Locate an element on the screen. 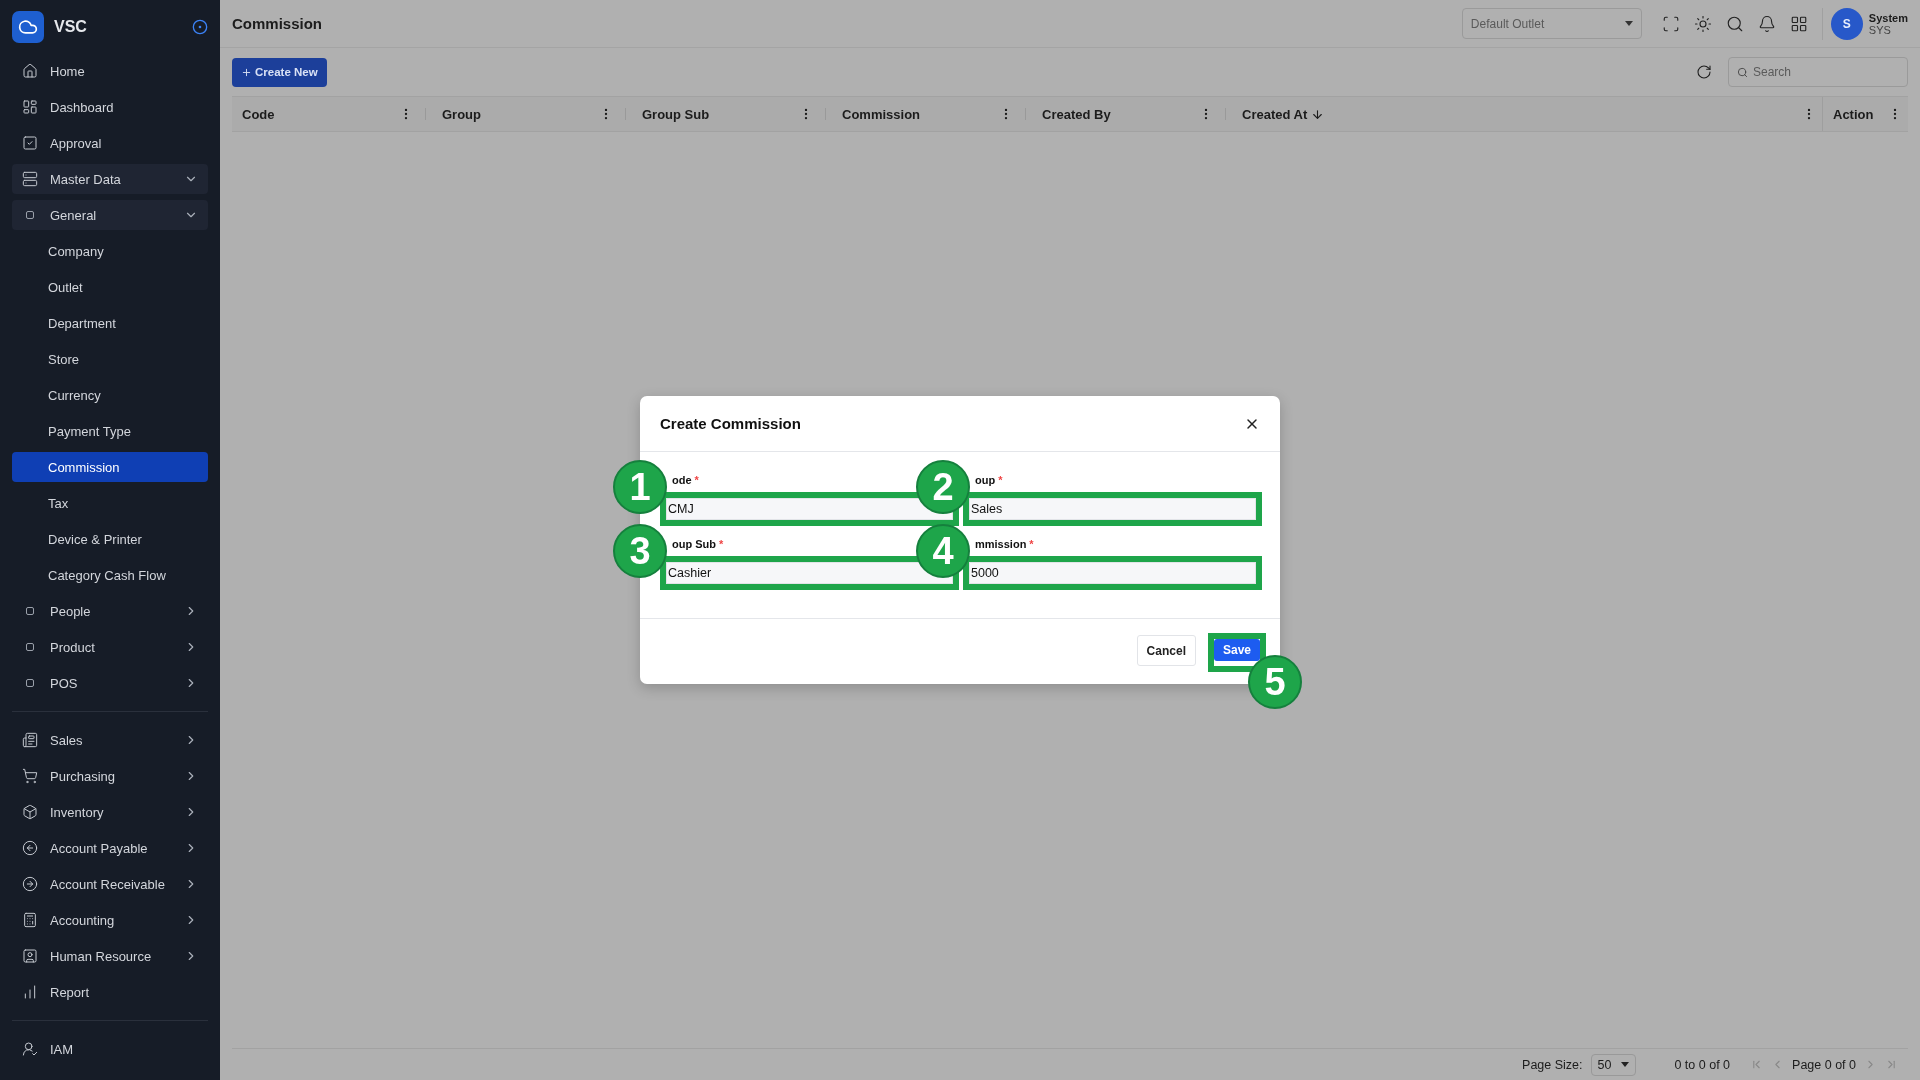 This screenshot has width=1920, height=1080. sidebar-item: Outlet is located at coordinates (110, 287).